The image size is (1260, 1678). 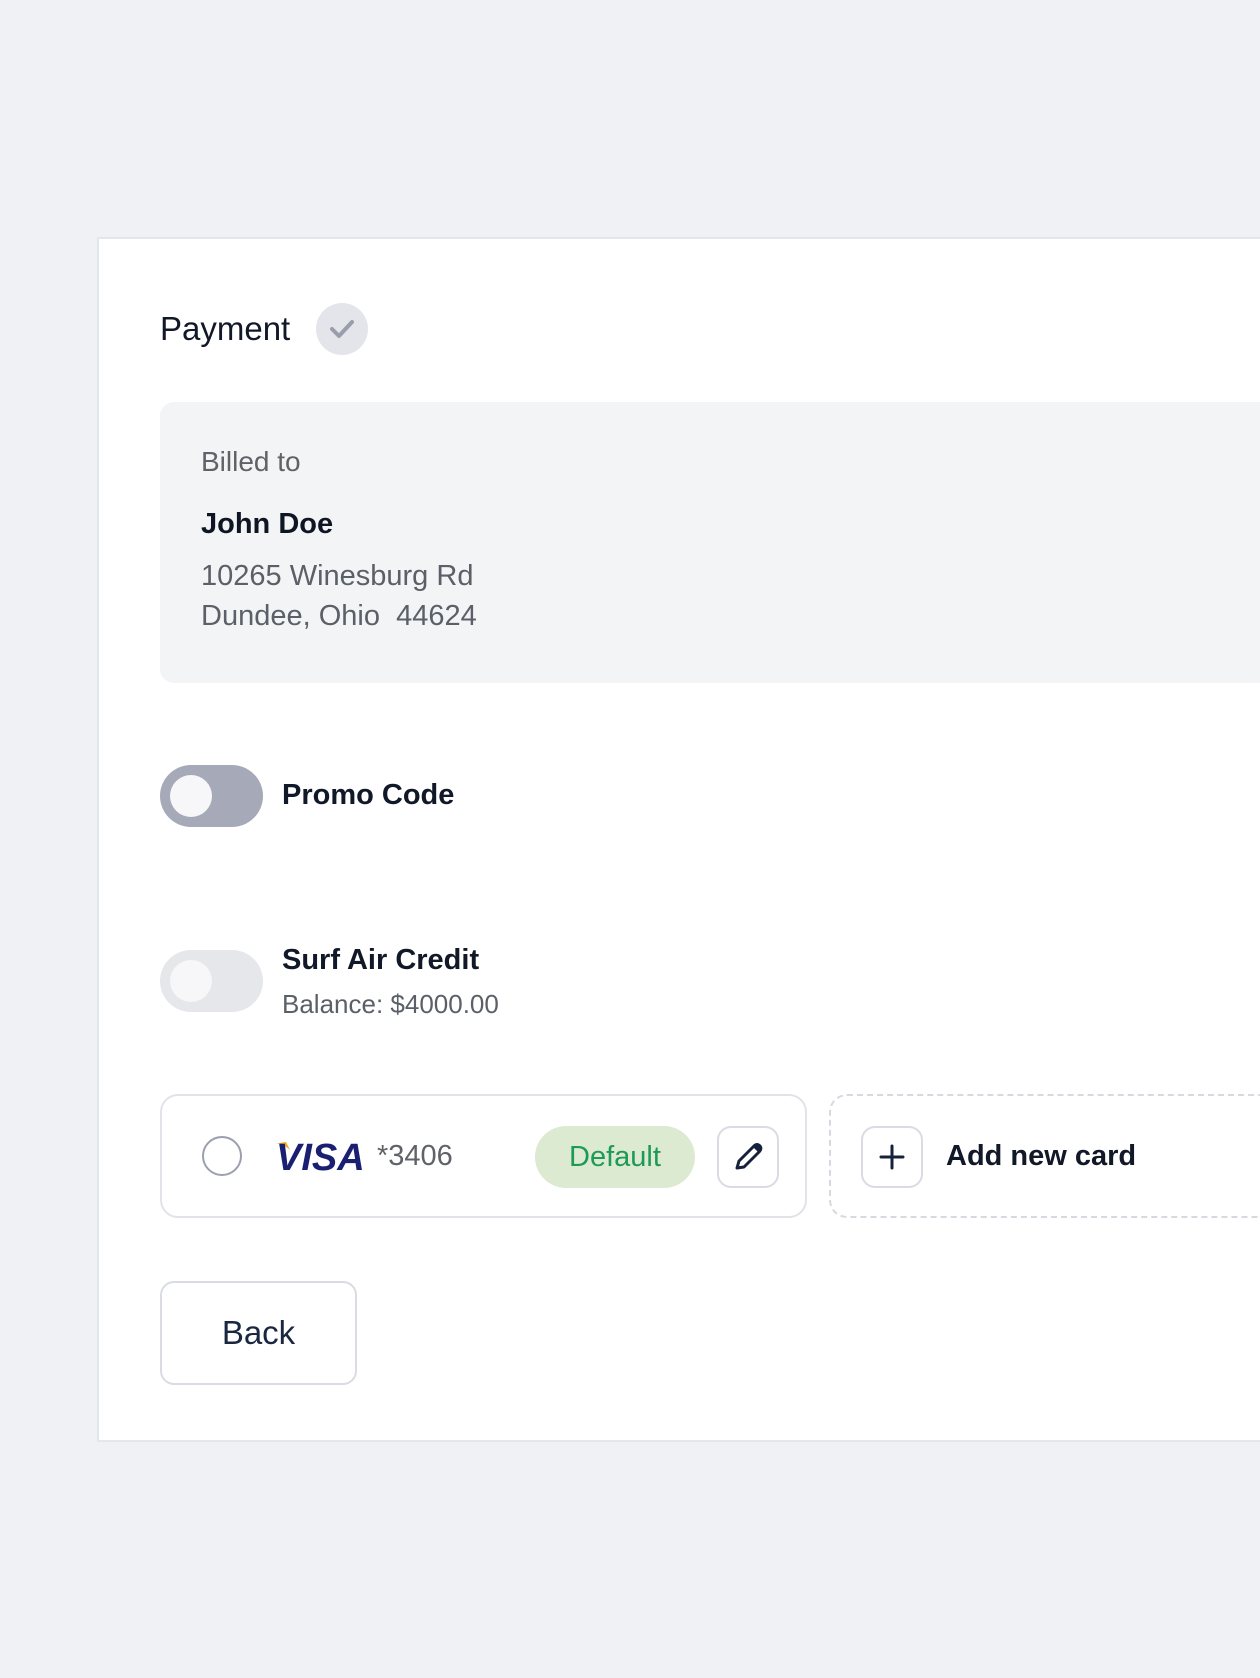 What do you see at coordinates (258, 1333) in the screenshot?
I see `back-button: Back` at bounding box center [258, 1333].